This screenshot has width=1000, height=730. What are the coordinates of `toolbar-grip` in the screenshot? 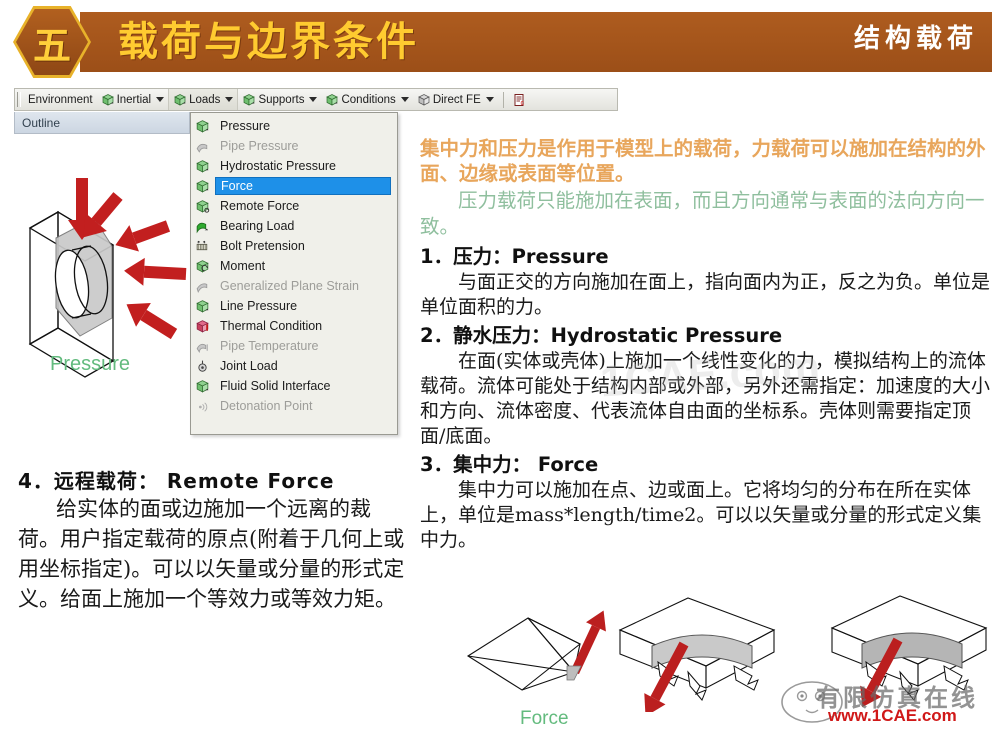 It's located at (19, 99).